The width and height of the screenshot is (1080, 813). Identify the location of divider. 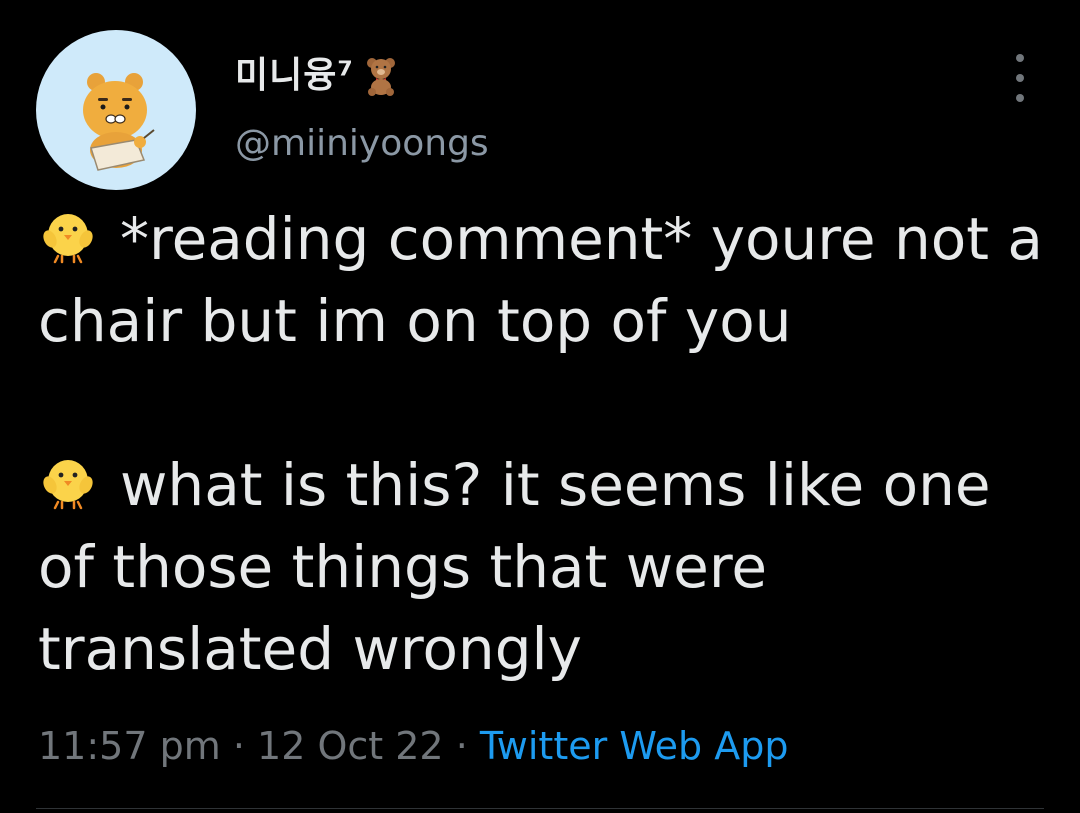
(540, 808).